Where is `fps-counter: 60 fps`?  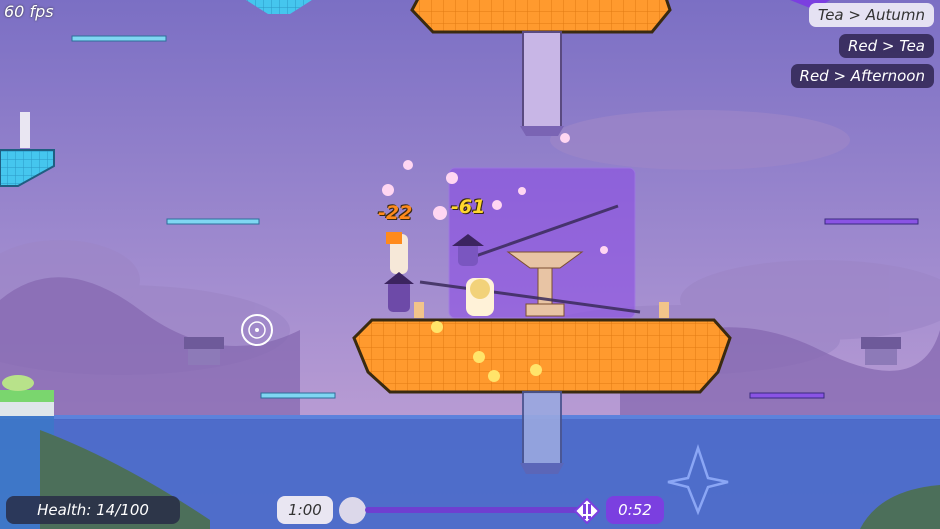
fps-counter: 60 fps is located at coordinates (29, 11).